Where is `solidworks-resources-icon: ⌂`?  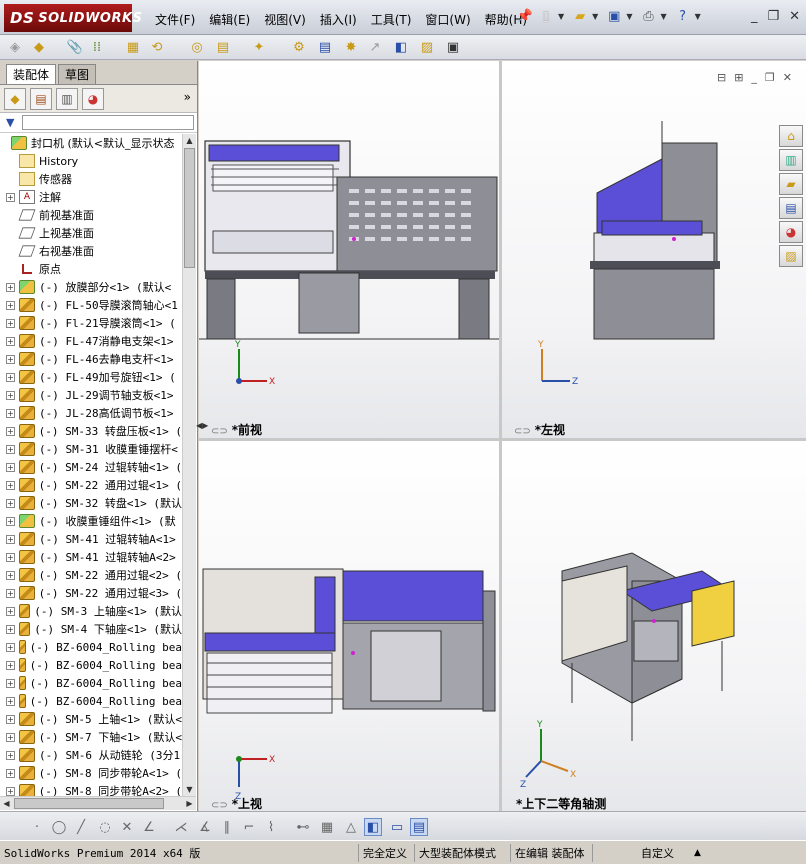 solidworks-resources-icon: ⌂ is located at coordinates (791, 136).